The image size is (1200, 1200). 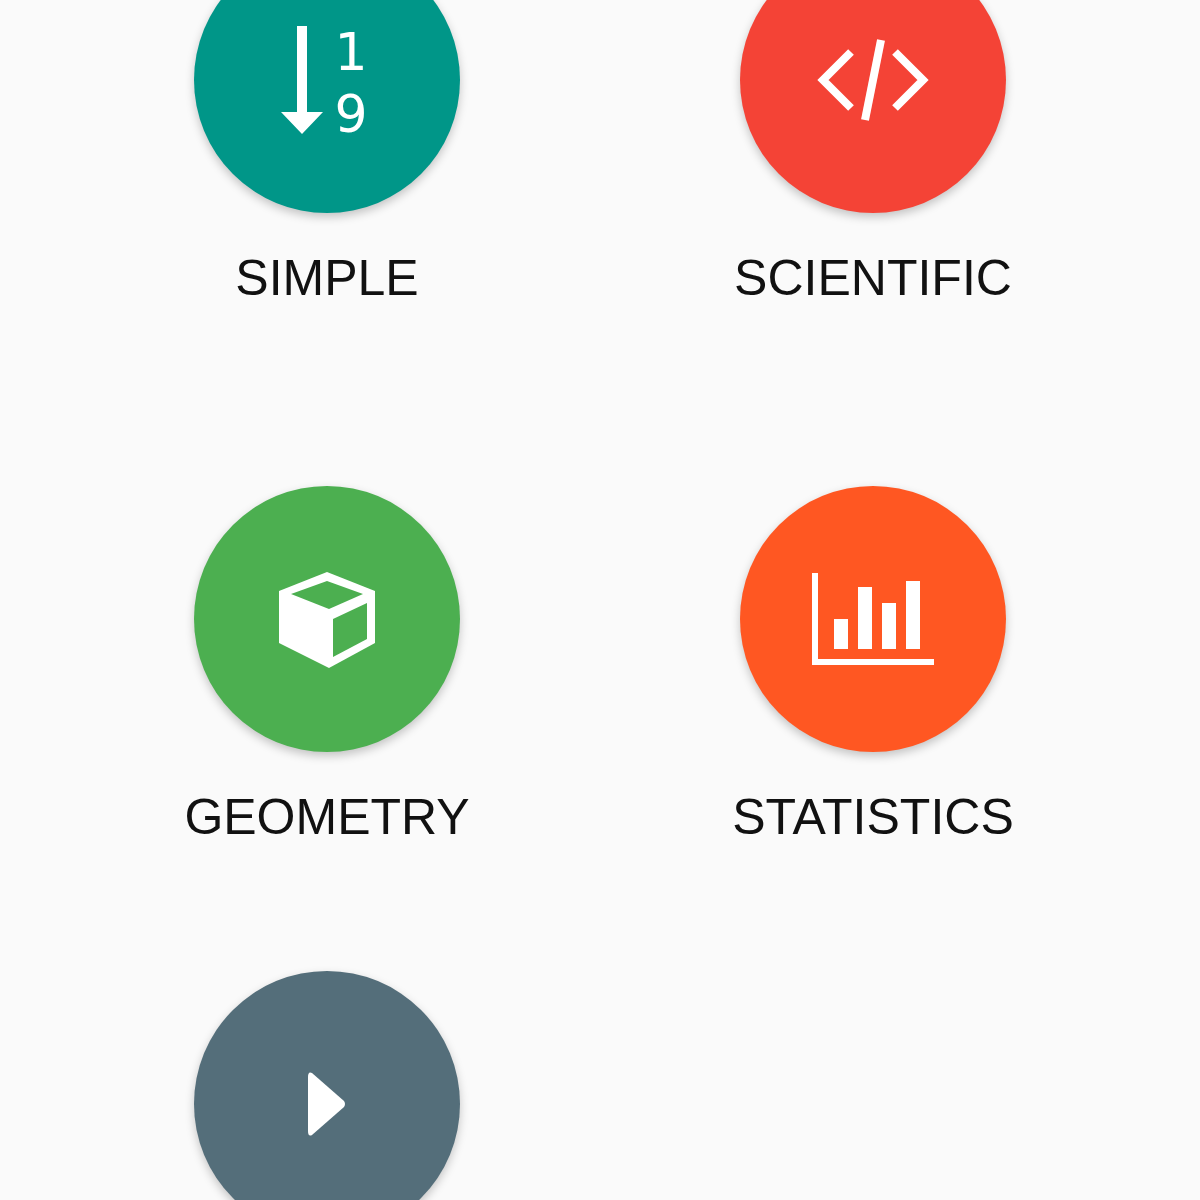 What do you see at coordinates (327, 1104) in the screenshot?
I see `play-icon` at bounding box center [327, 1104].